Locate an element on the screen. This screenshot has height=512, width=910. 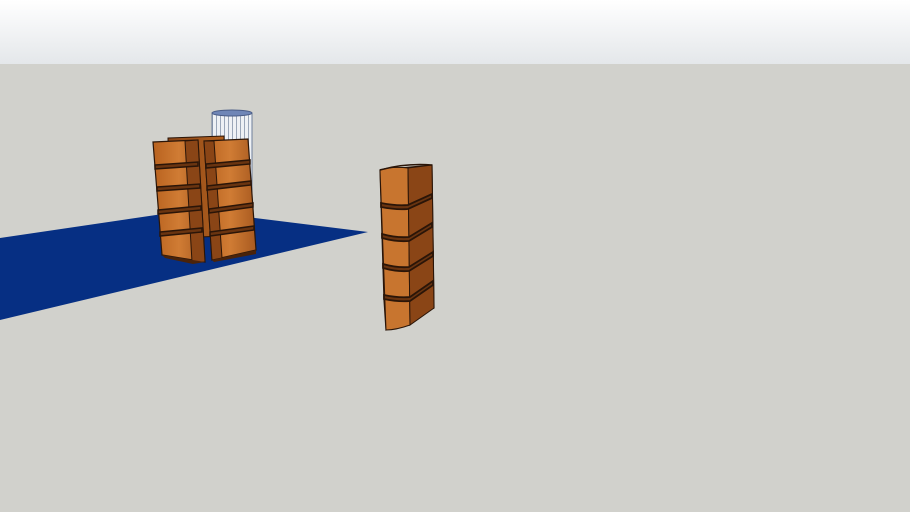
corner-shelf-right is located at coordinates (230, 200).